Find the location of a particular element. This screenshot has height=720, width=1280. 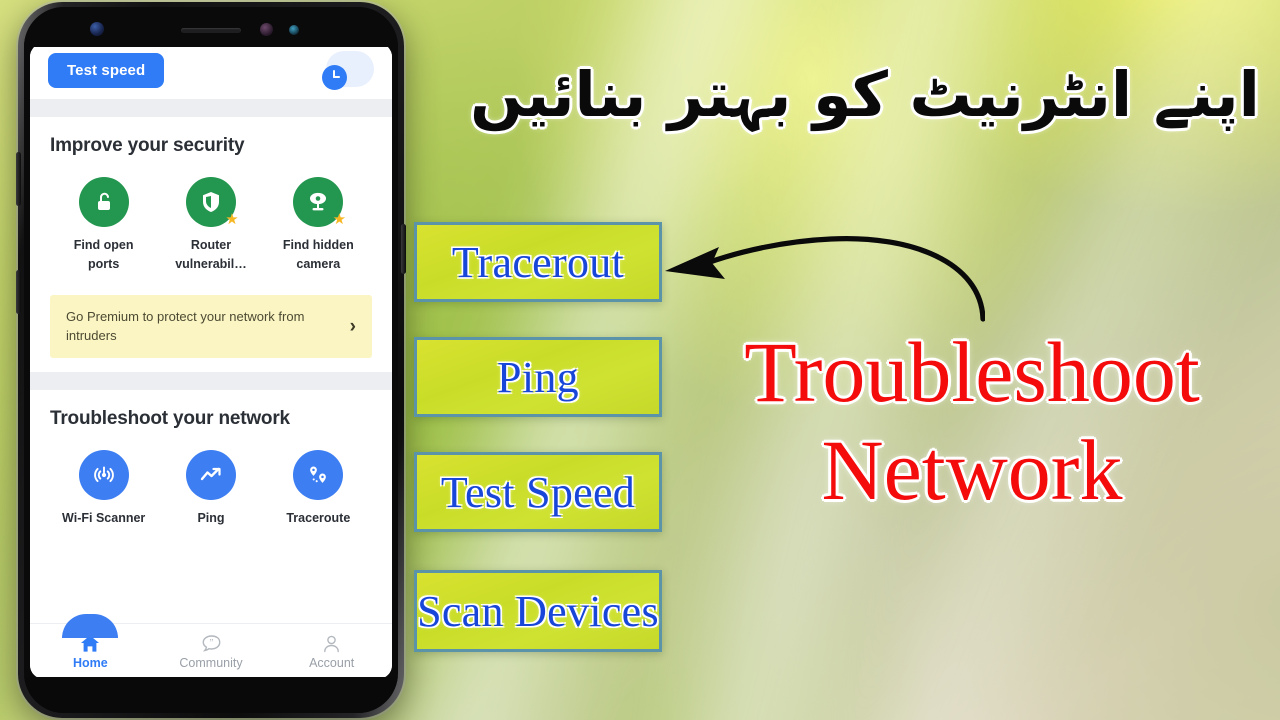

tile-traceroute: Traceroute is located at coordinates (318, 489).